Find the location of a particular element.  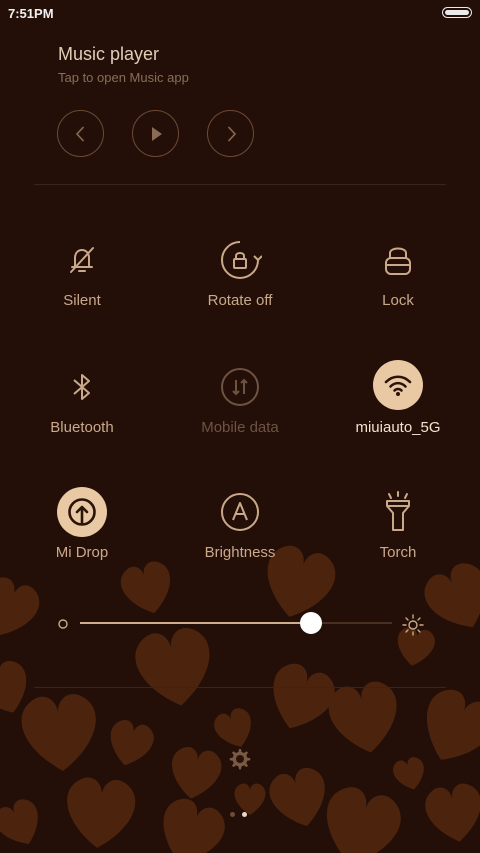

toggle-label: miuiauto_5G is located at coordinates (398, 427).